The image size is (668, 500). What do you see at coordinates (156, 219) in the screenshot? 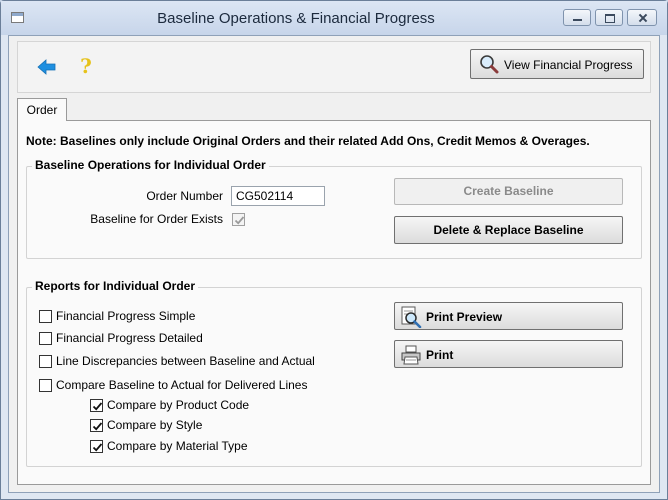
I see `baseline-exists-label: Baseline for Order Exists` at bounding box center [156, 219].